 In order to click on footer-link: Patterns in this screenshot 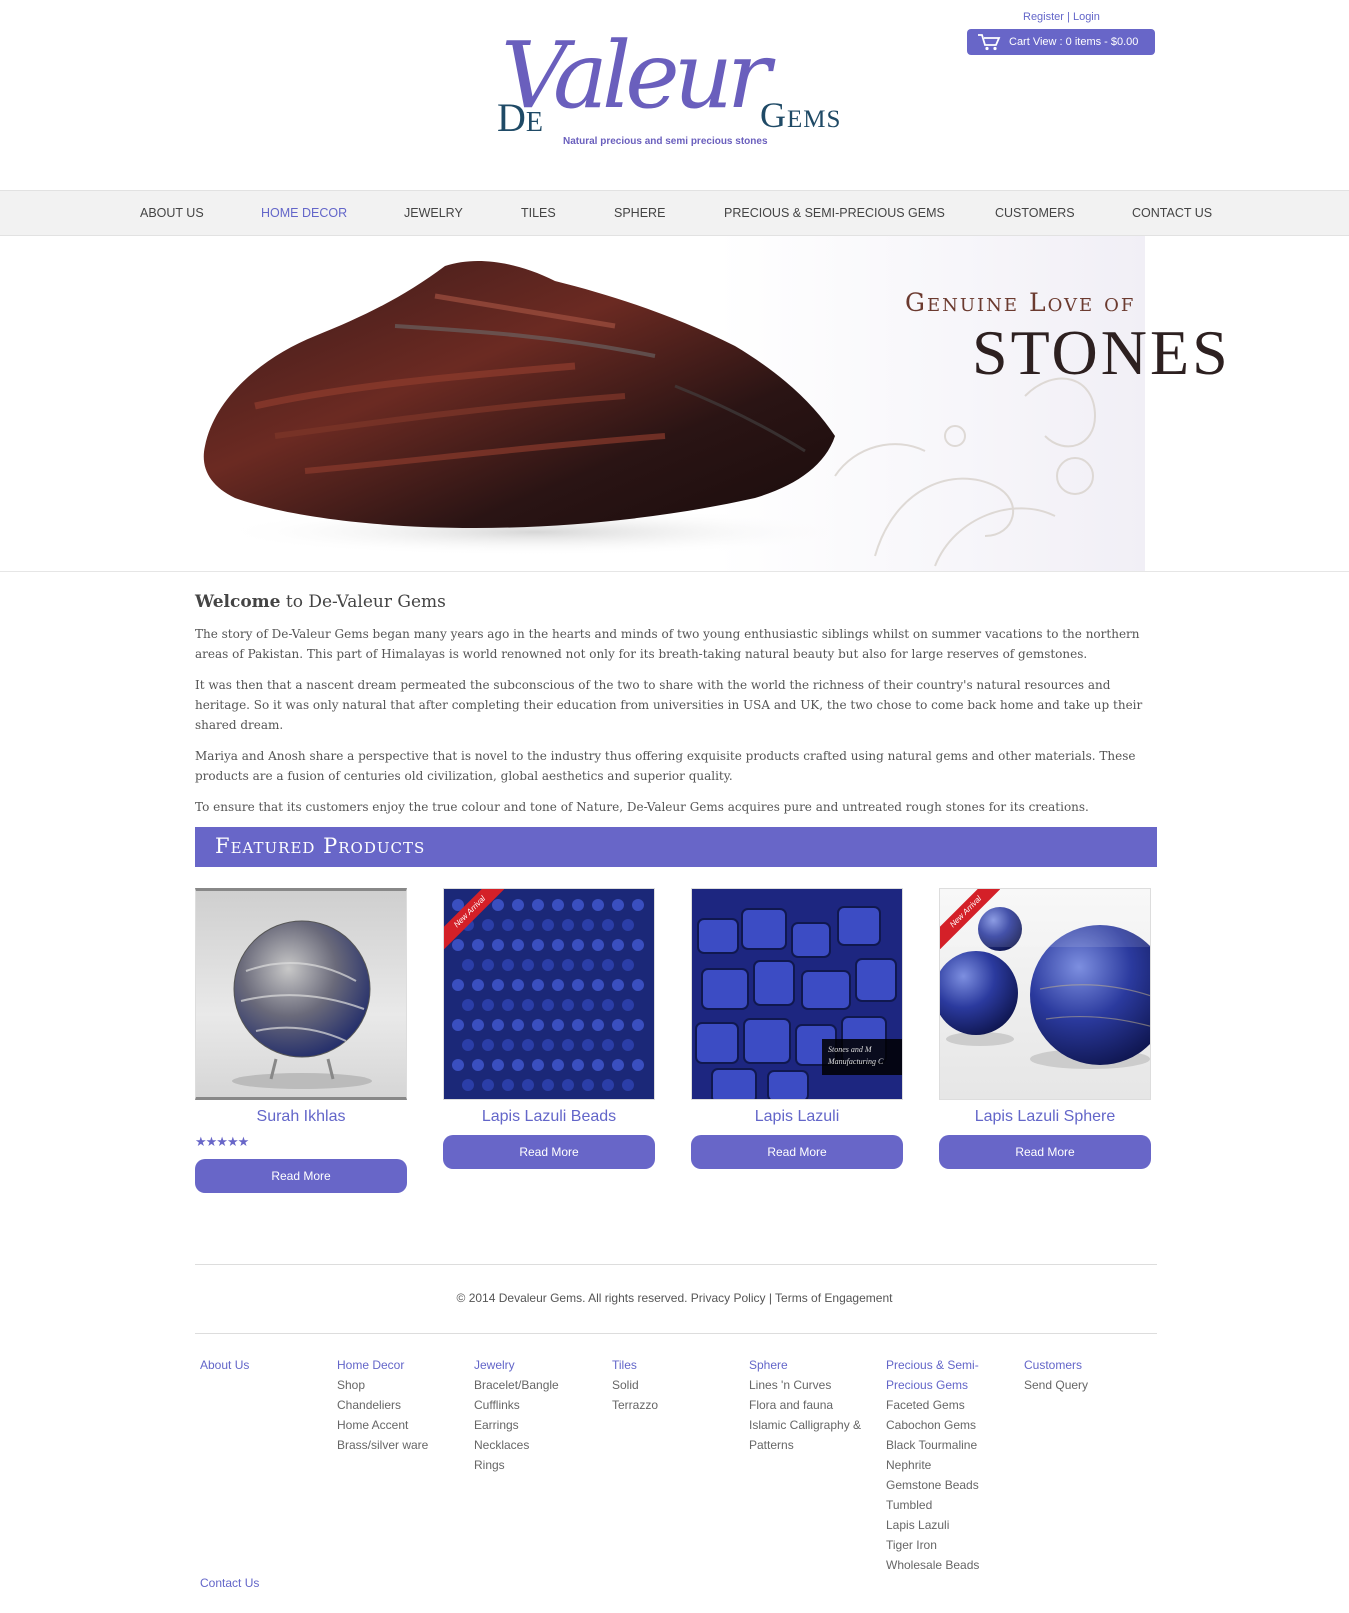, I will do `click(805, 1445)`.